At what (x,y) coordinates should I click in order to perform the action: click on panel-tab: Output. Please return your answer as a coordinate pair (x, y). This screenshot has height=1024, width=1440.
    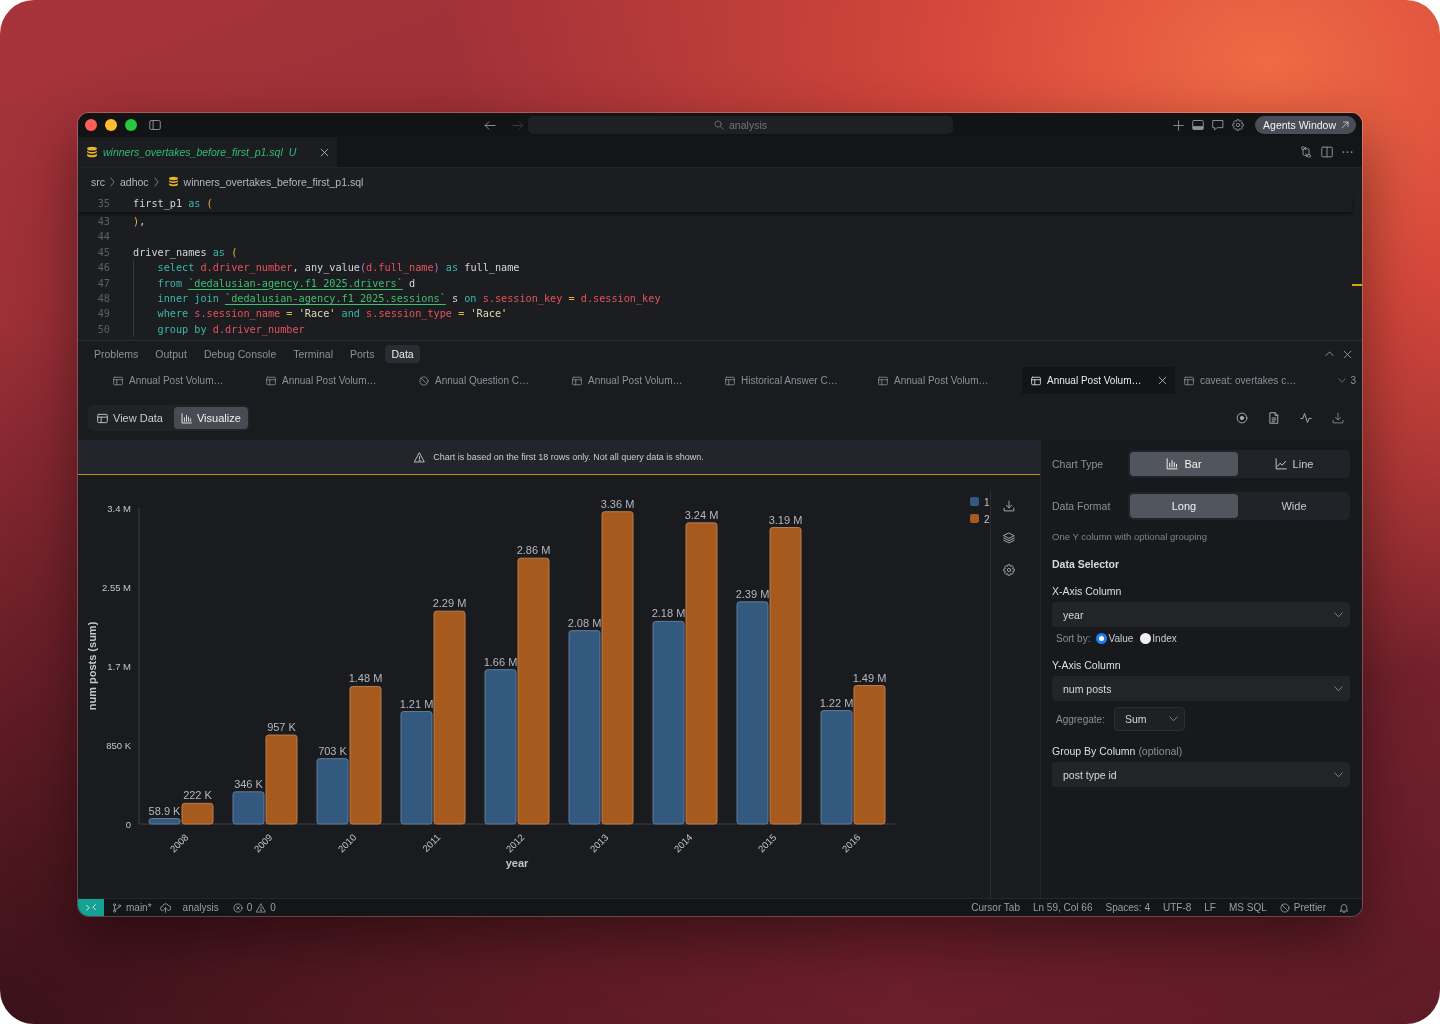
    Looking at the image, I should click on (171, 354).